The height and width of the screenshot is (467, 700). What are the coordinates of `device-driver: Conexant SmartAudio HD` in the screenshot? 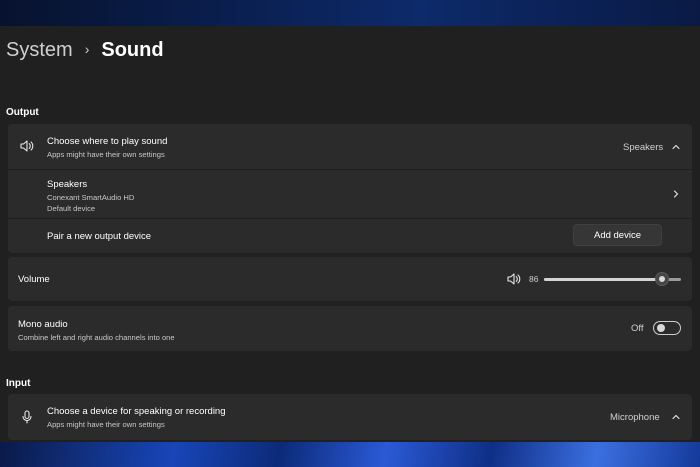 It's located at (91, 197).